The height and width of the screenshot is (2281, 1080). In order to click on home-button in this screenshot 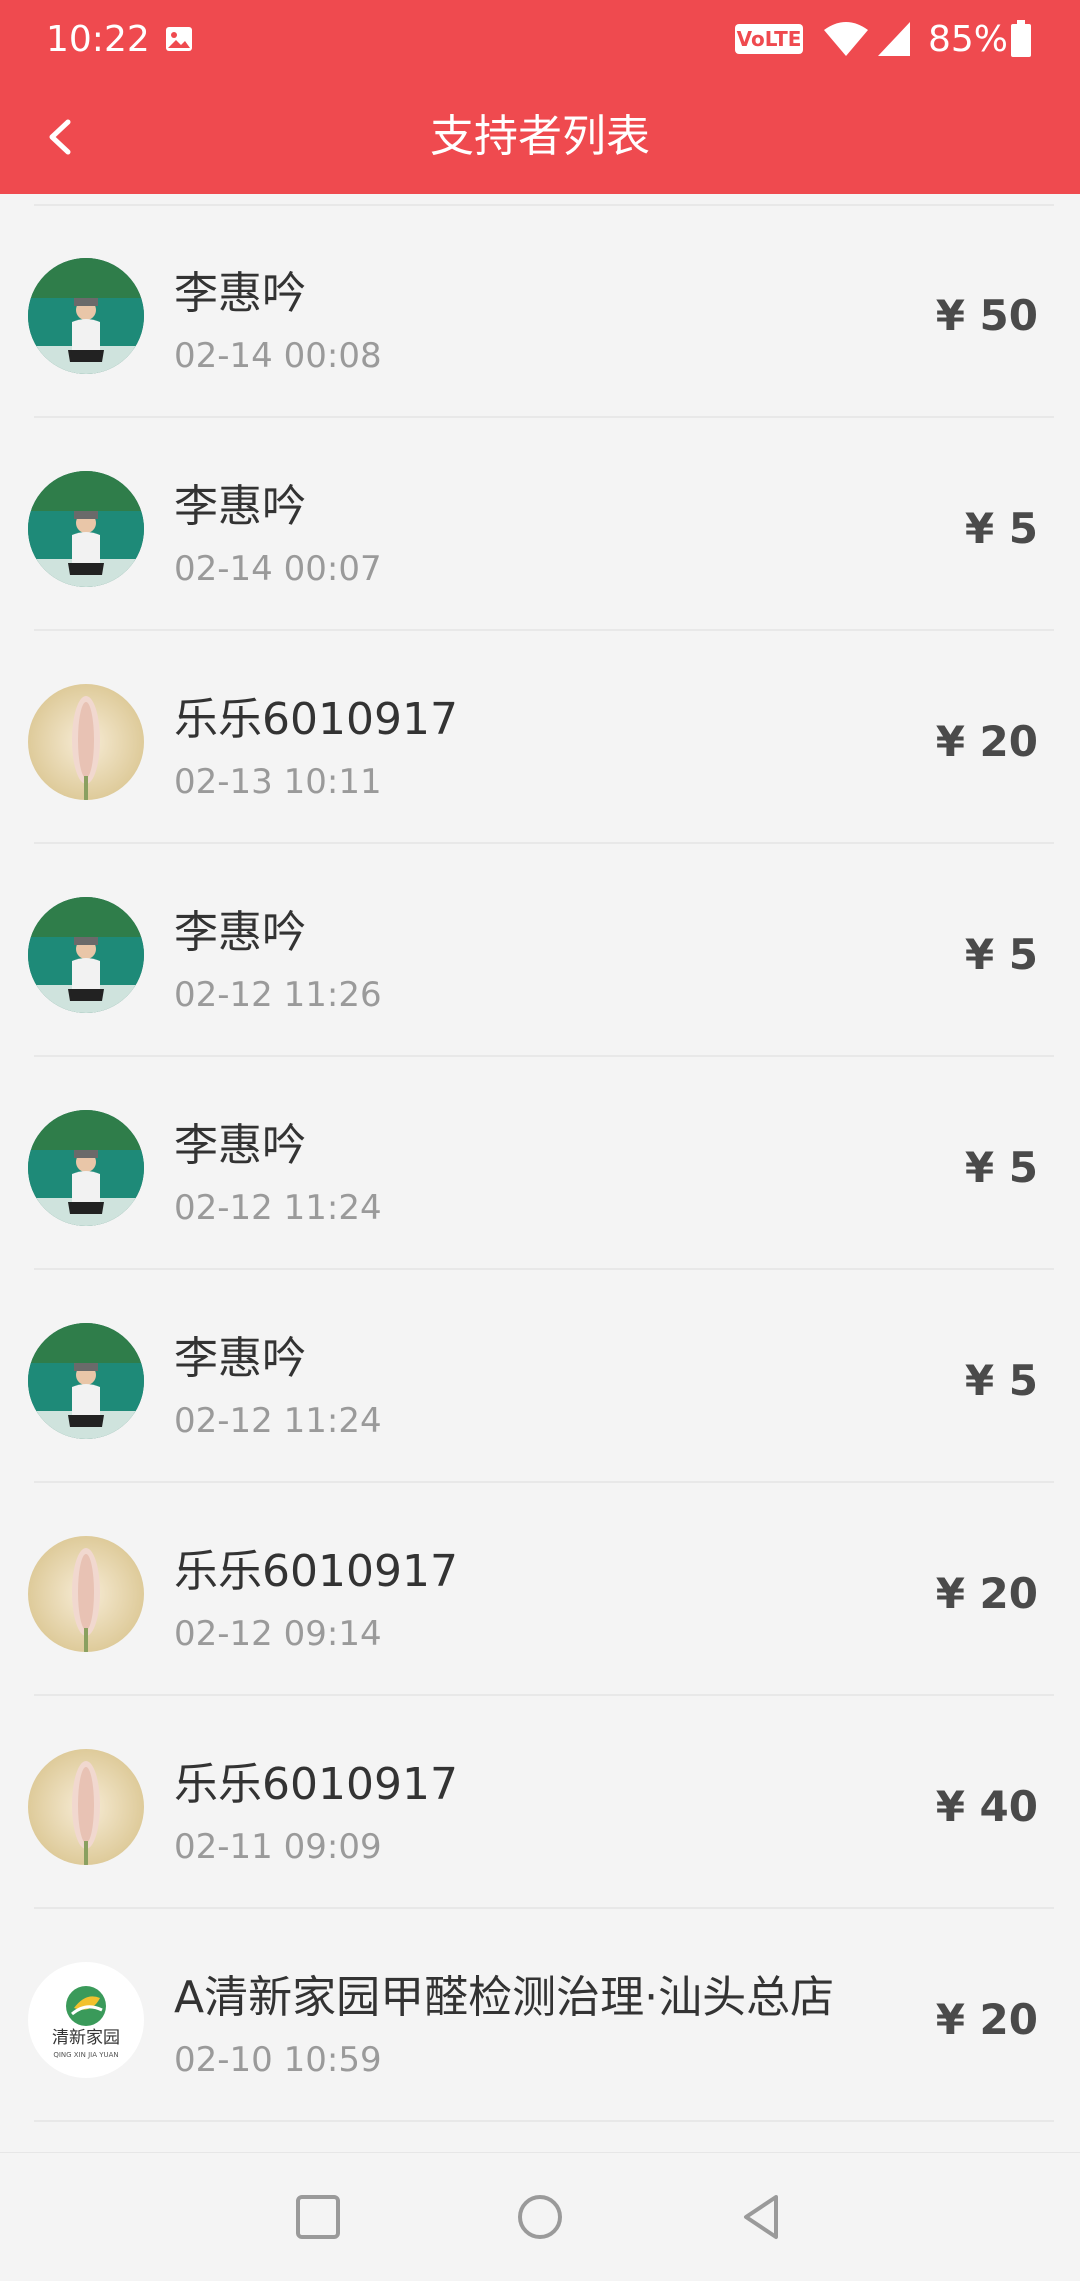, I will do `click(540, 2217)`.